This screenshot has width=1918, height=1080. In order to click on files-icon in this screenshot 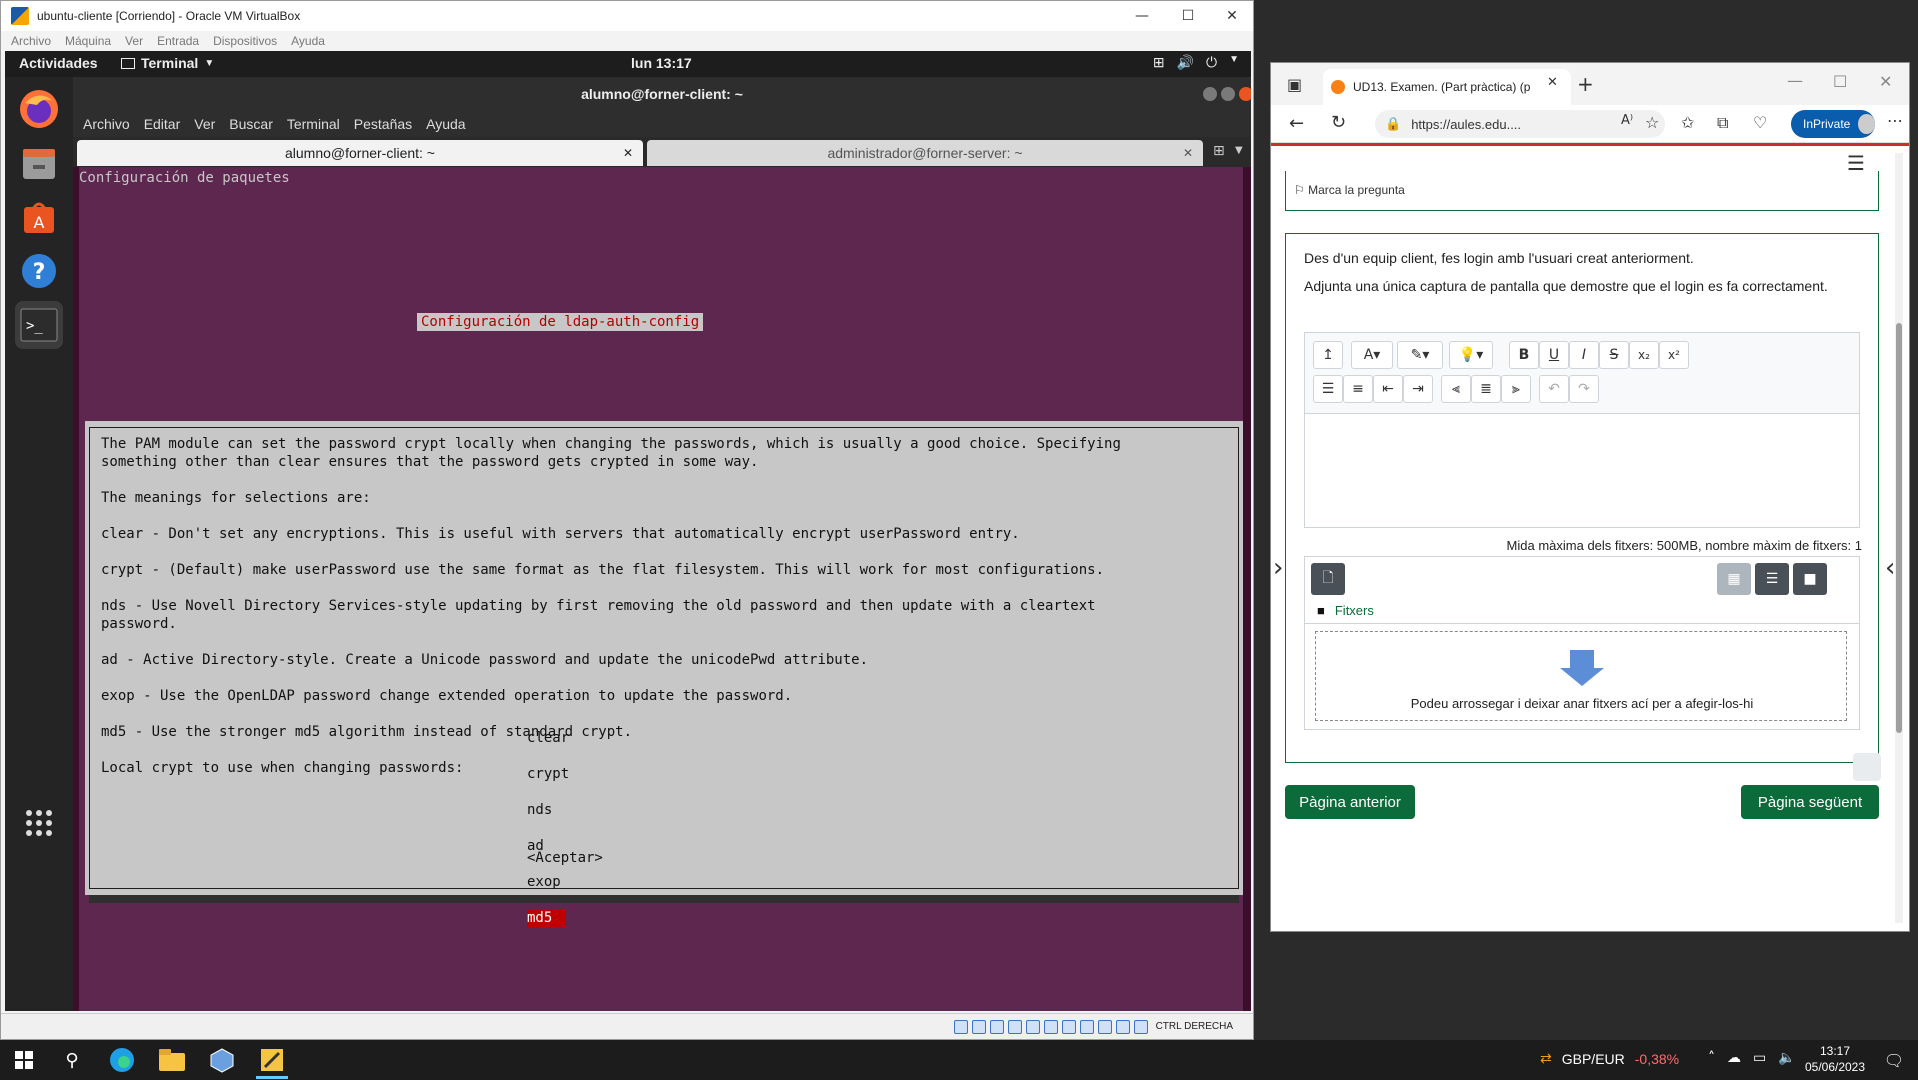, I will do `click(39, 163)`.